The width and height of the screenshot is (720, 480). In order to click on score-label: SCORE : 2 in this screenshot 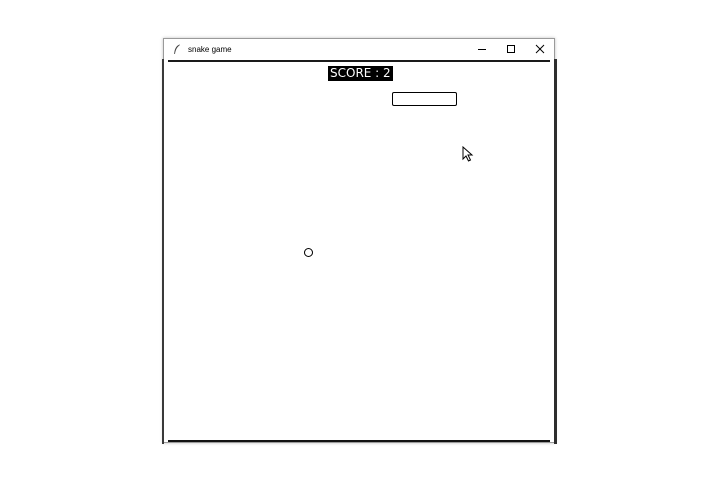, I will do `click(360, 73)`.